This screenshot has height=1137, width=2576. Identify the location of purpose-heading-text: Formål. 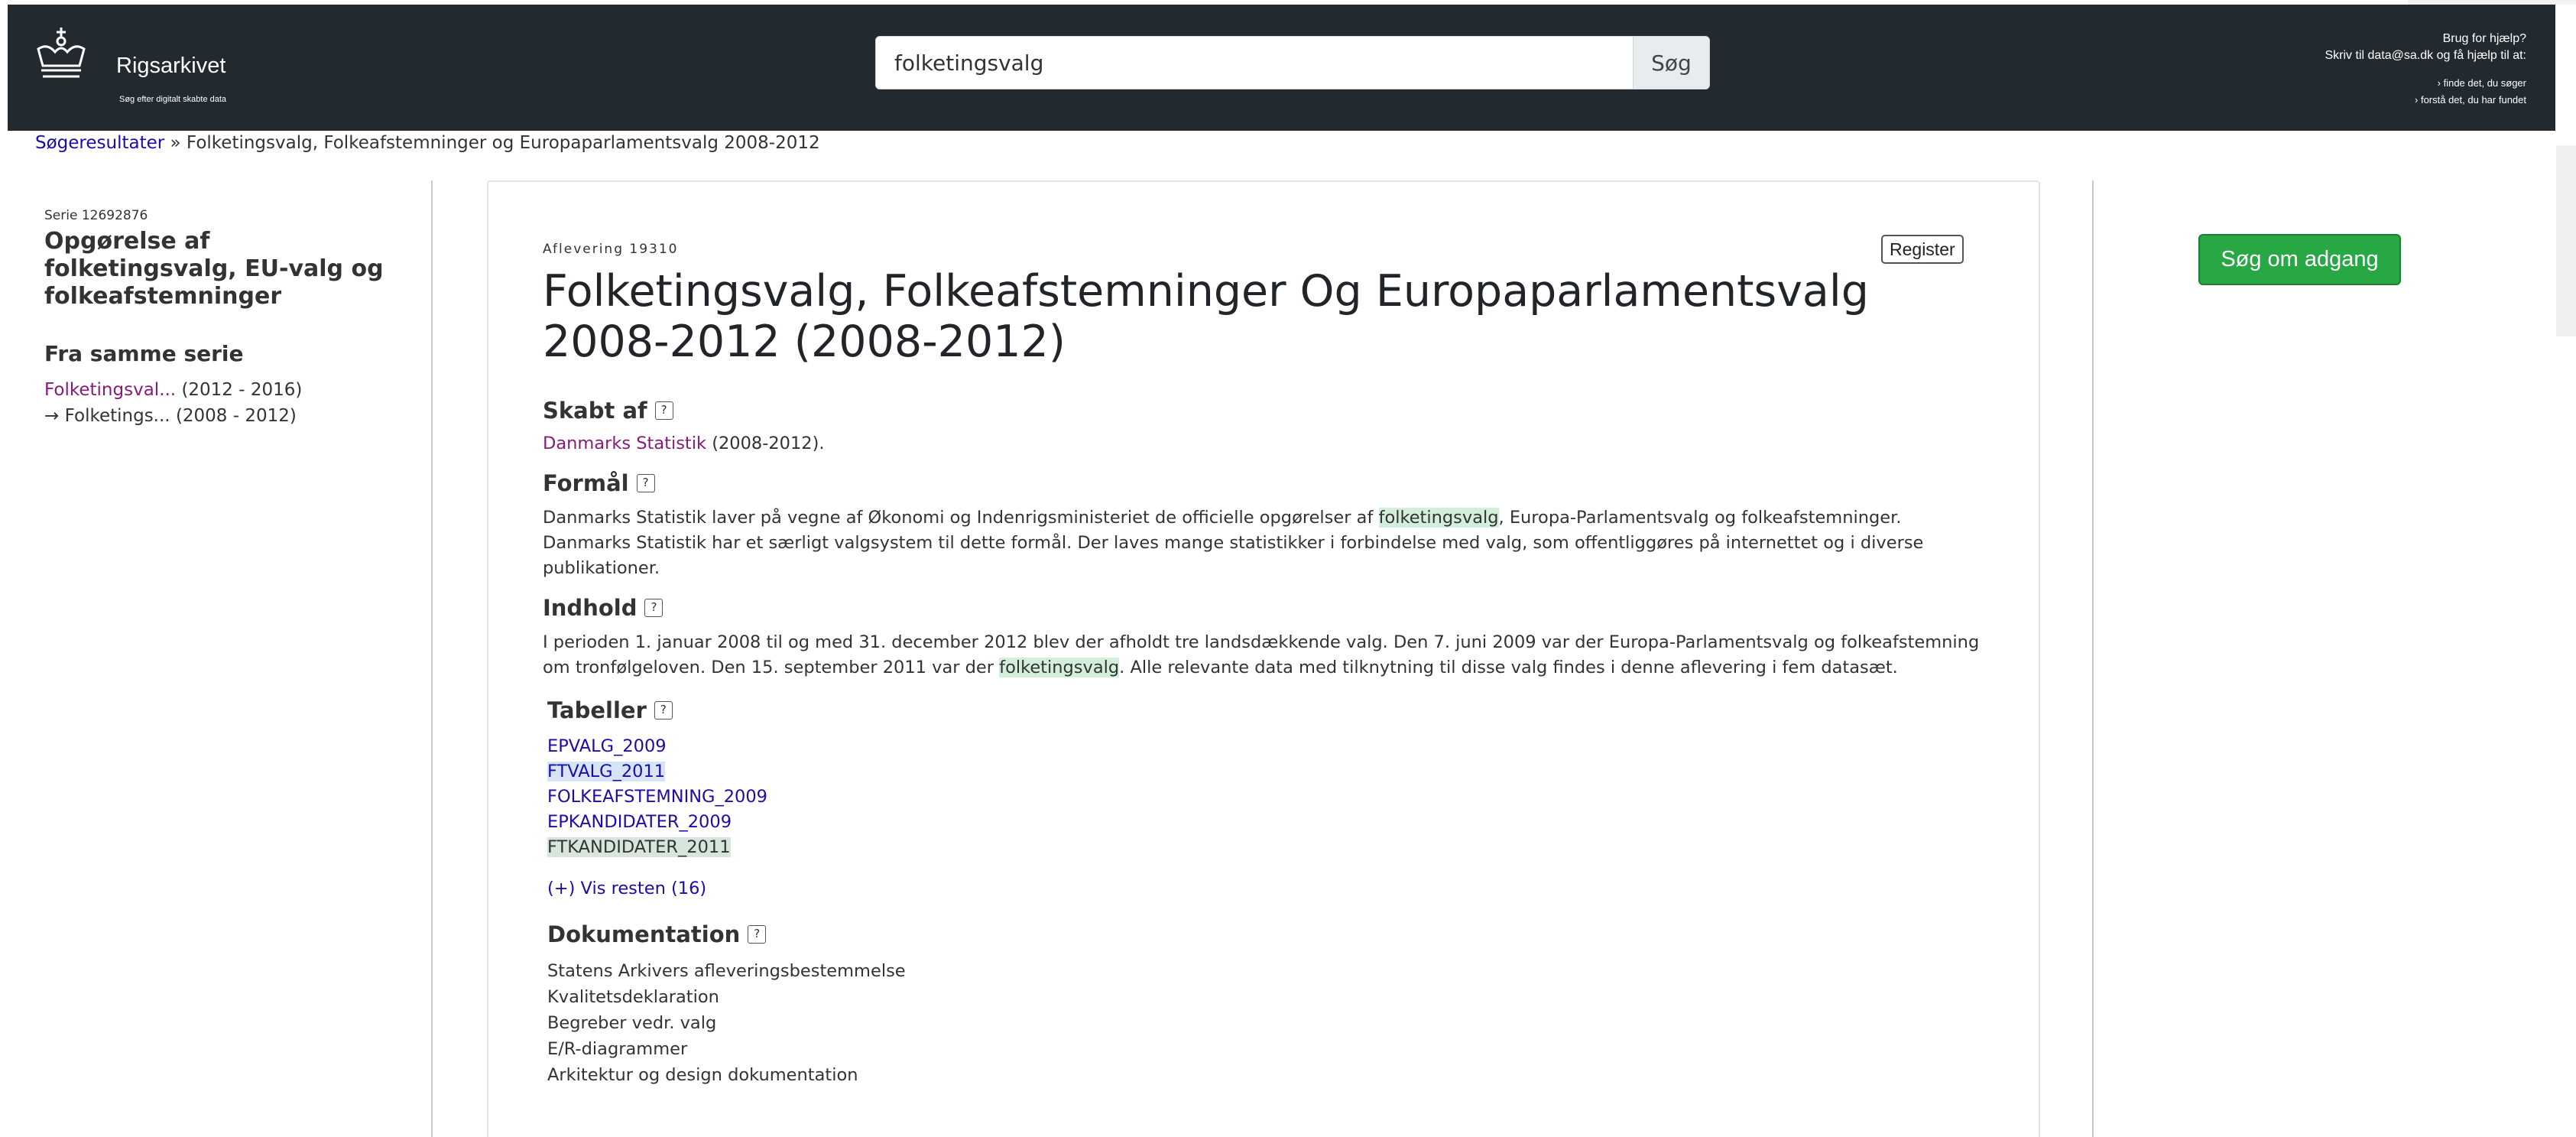
(586, 483).